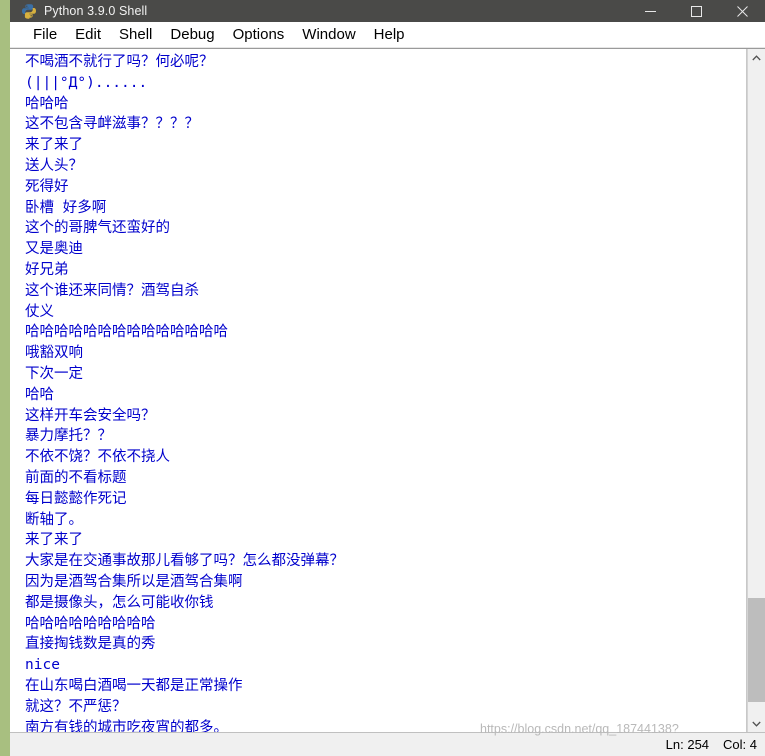 This screenshot has height=756, width=765. I want to click on menu-item-help: Help, so click(389, 35).